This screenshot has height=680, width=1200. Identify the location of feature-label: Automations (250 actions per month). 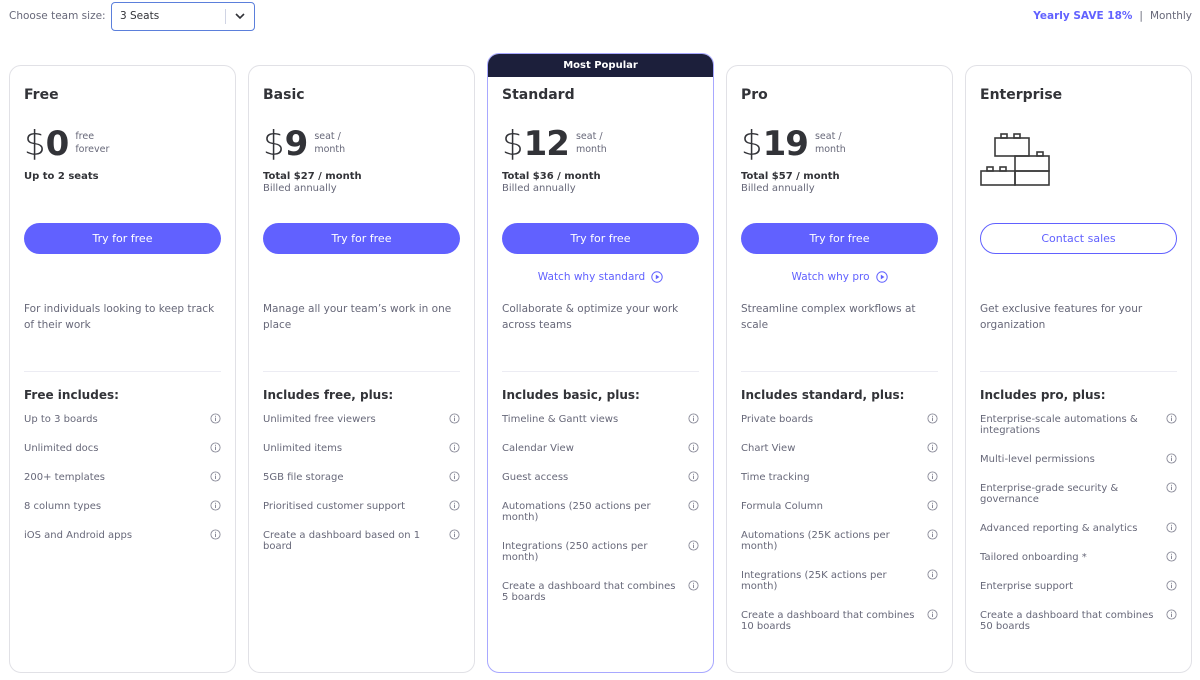
(576, 512).